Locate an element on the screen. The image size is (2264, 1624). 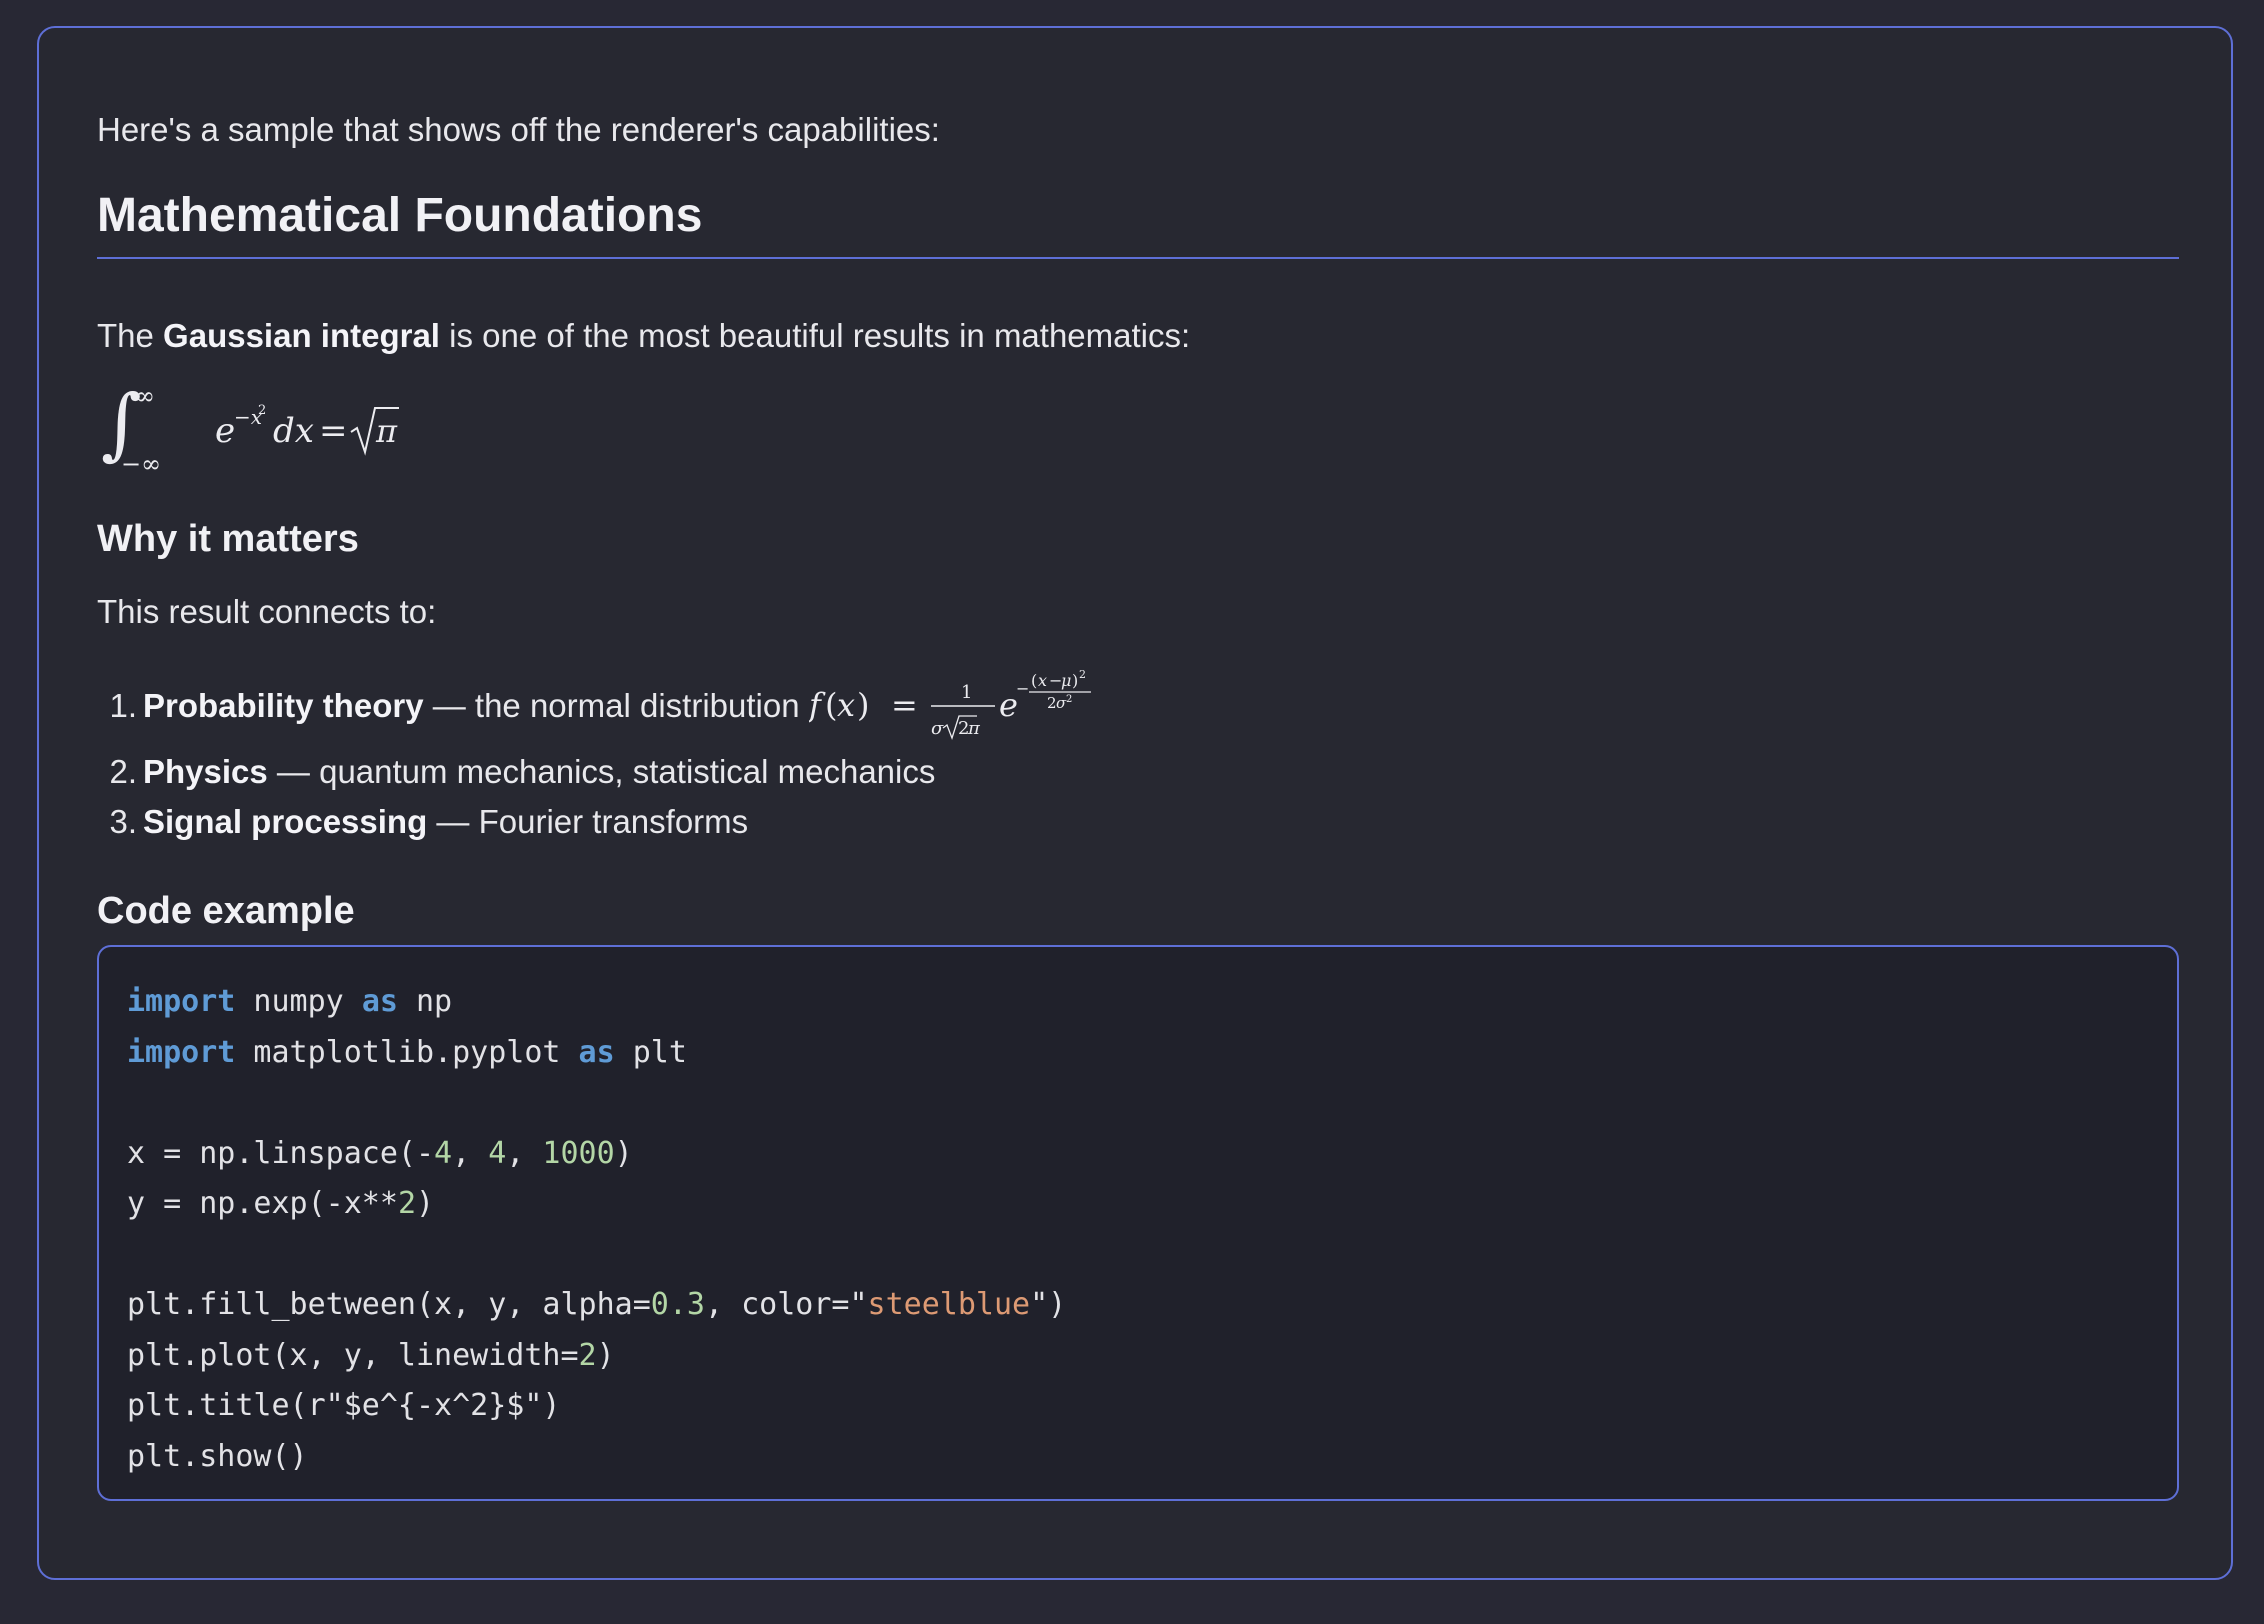
svg-text: σ is located at coordinates (937, 728).